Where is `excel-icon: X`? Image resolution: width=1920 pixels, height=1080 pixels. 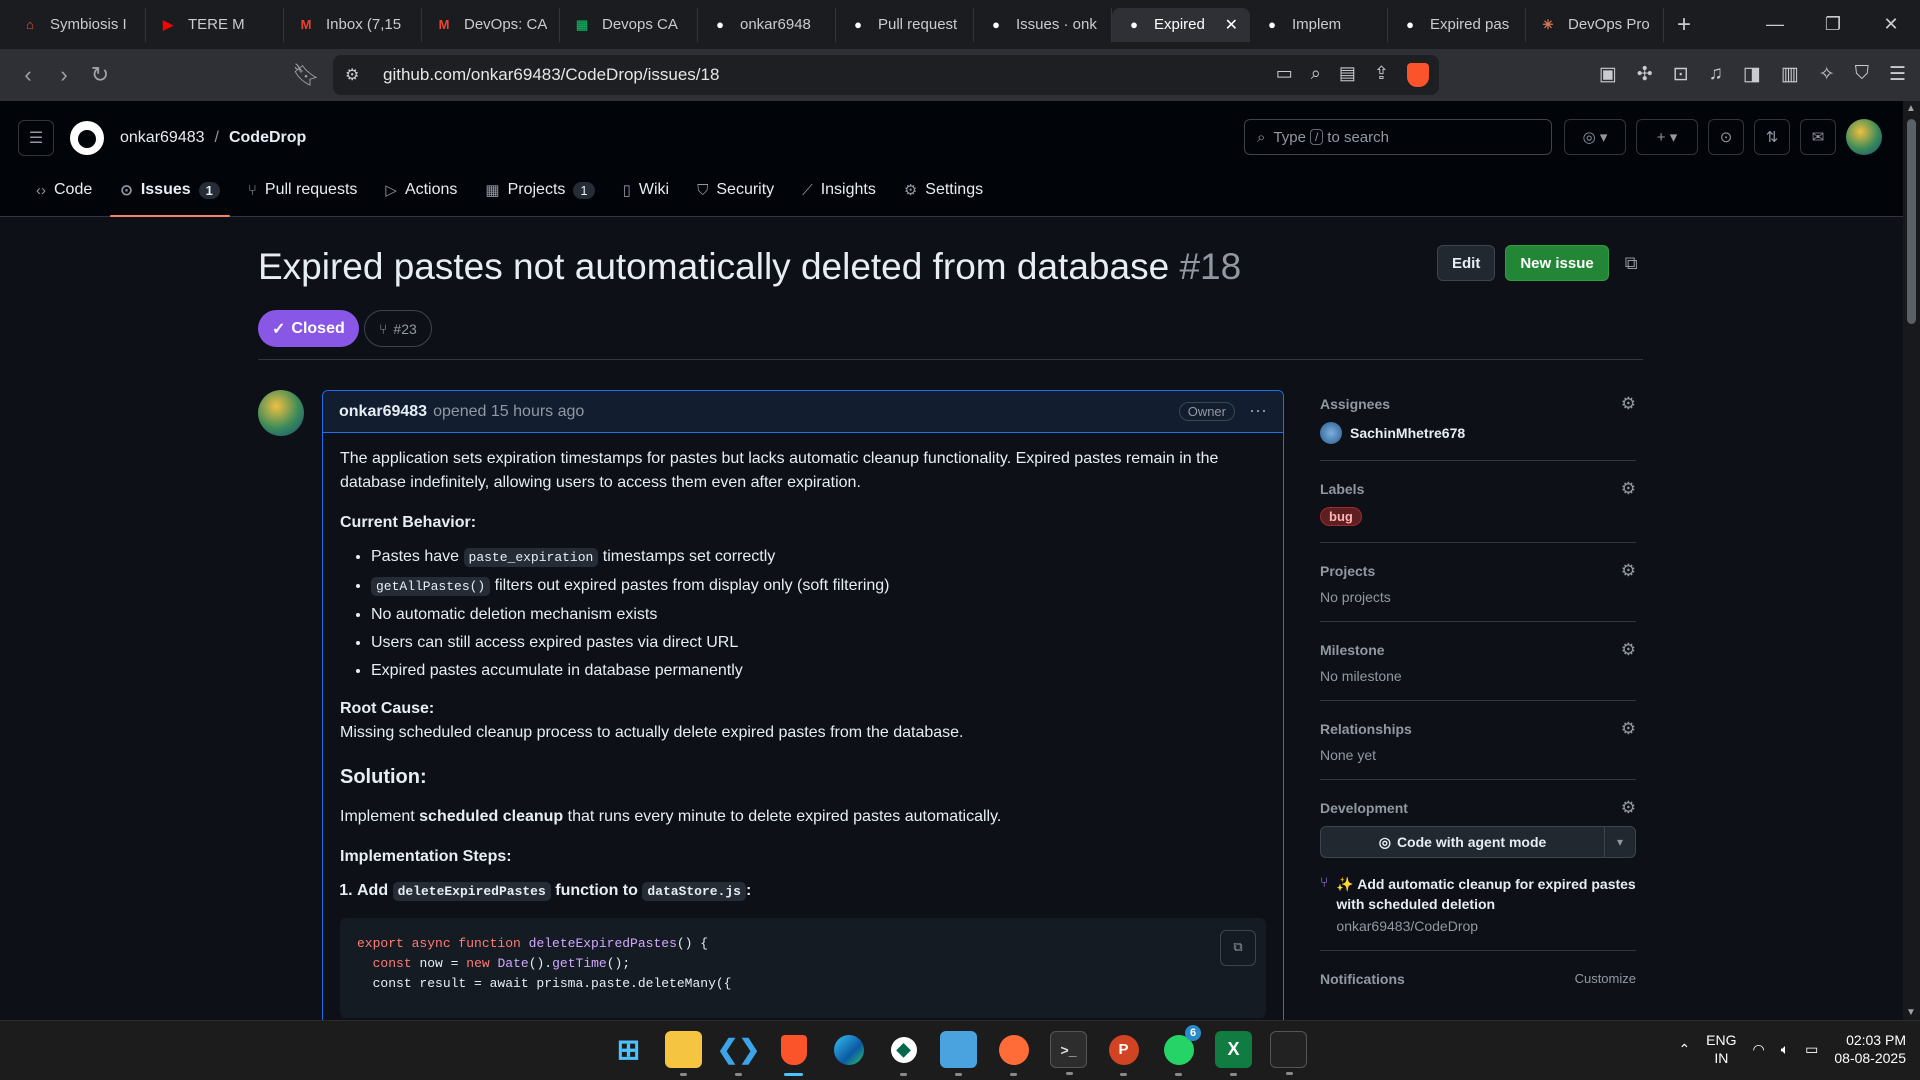 excel-icon: X is located at coordinates (1233, 1053).